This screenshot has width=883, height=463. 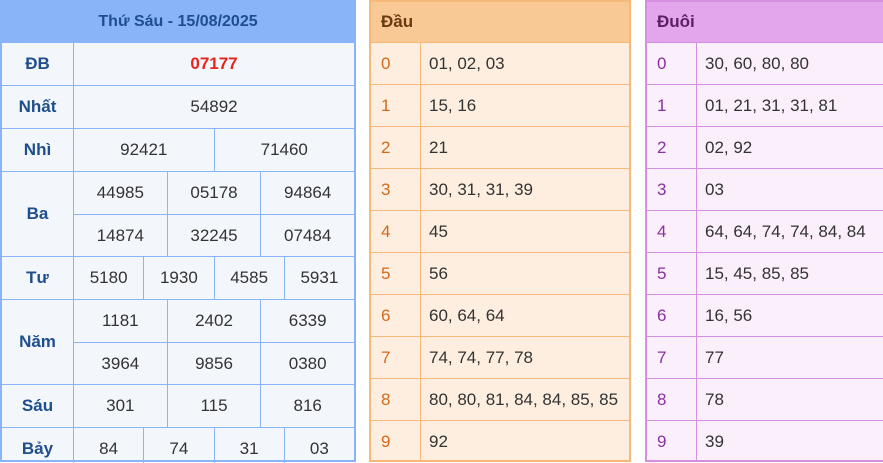 What do you see at coordinates (525, 22) in the screenshot?
I see `dau-header-blank` at bounding box center [525, 22].